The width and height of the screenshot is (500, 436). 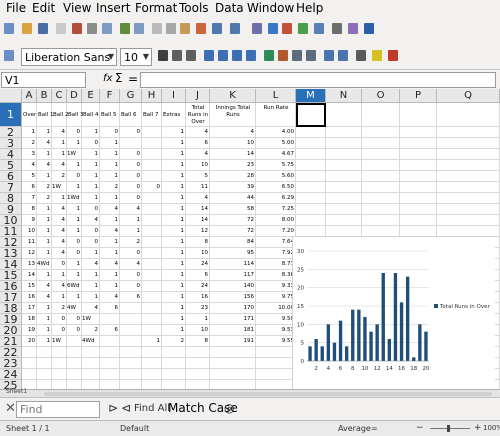 I want to click on table-cell: 5, so click(x=29, y=176).